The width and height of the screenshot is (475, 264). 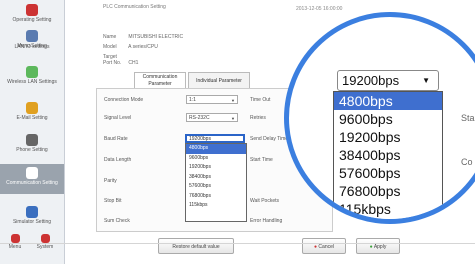 What do you see at coordinates (32, 222) in the screenshot?
I see `sidebar-item-label: Simulator Setting` at bounding box center [32, 222].